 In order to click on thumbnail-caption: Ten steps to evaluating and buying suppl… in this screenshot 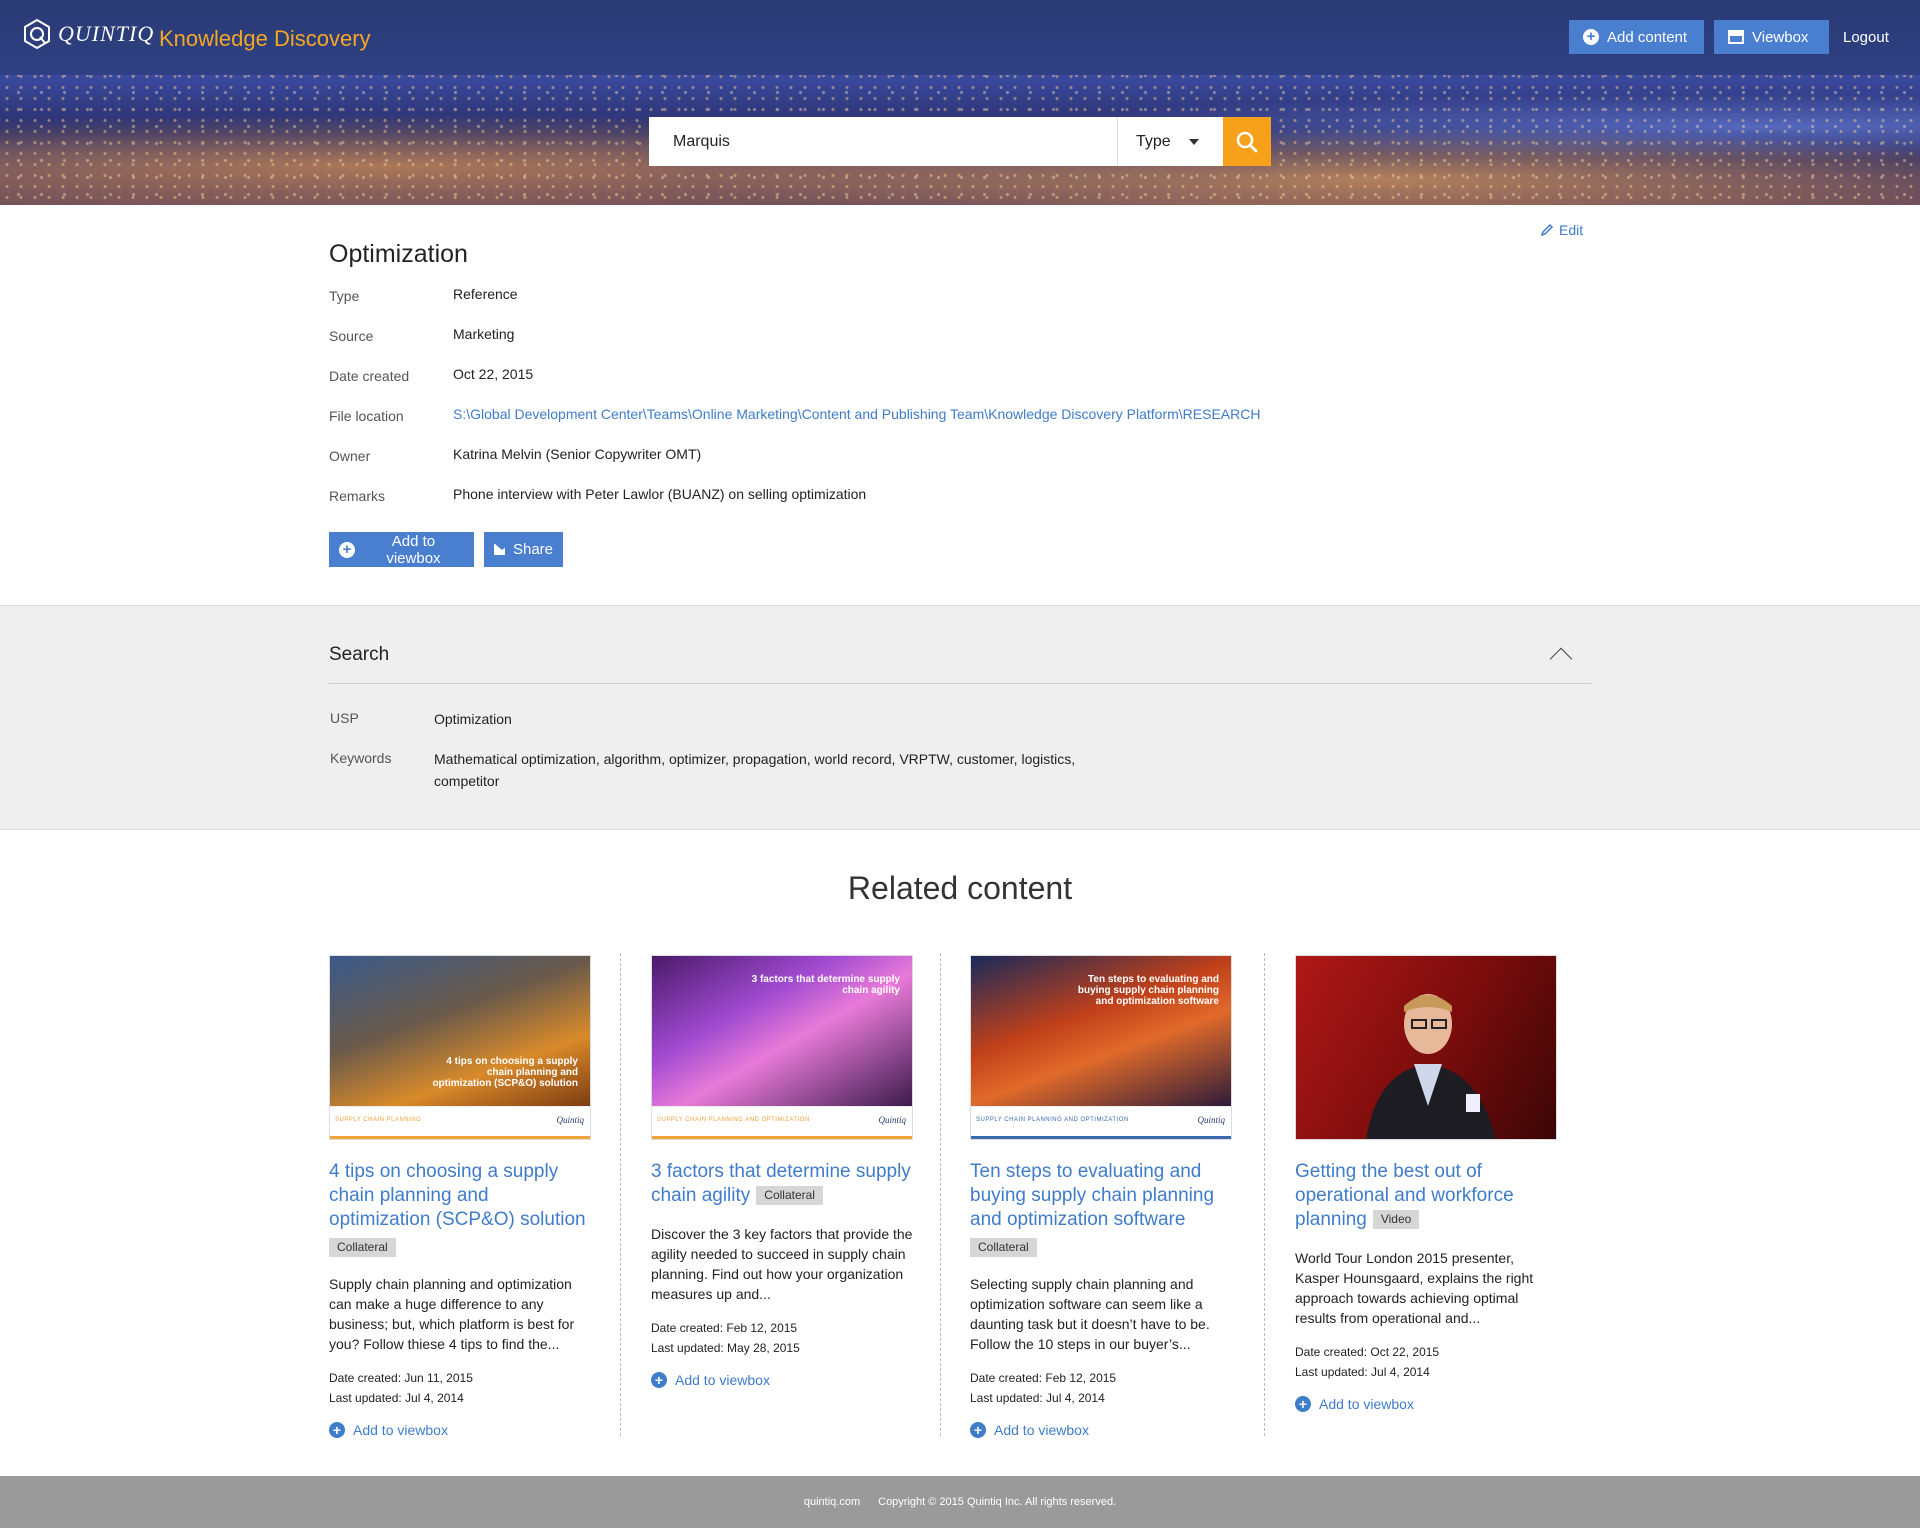, I will do `click(1148, 990)`.